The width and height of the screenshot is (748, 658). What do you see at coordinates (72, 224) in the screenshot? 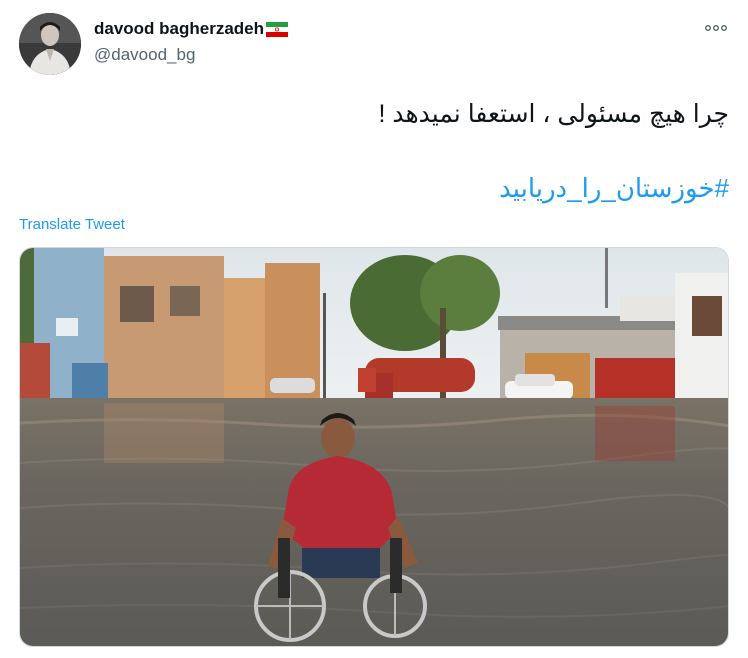
I see `translate-tweet-link: Translate Tweet` at bounding box center [72, 224].